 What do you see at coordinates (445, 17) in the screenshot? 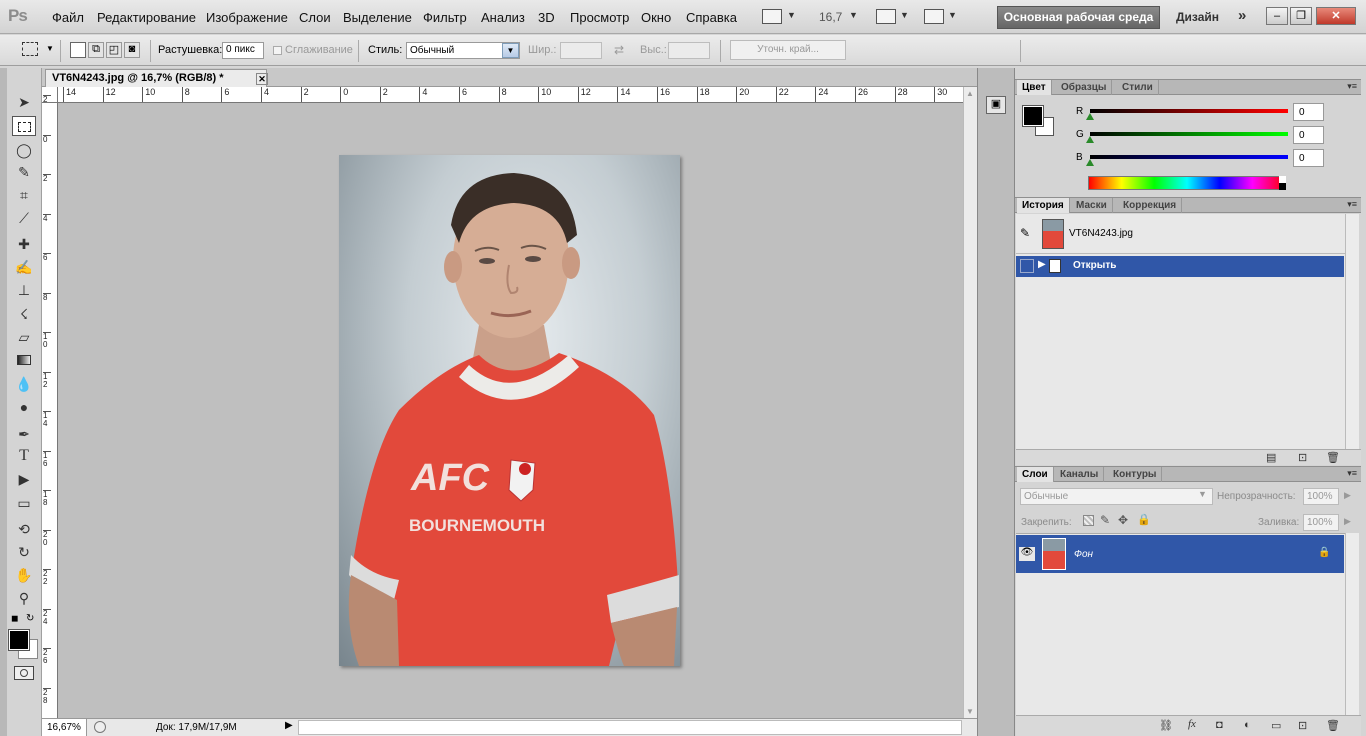
I see `menu-filter: Фильтр` at bounding box center [445, 17].